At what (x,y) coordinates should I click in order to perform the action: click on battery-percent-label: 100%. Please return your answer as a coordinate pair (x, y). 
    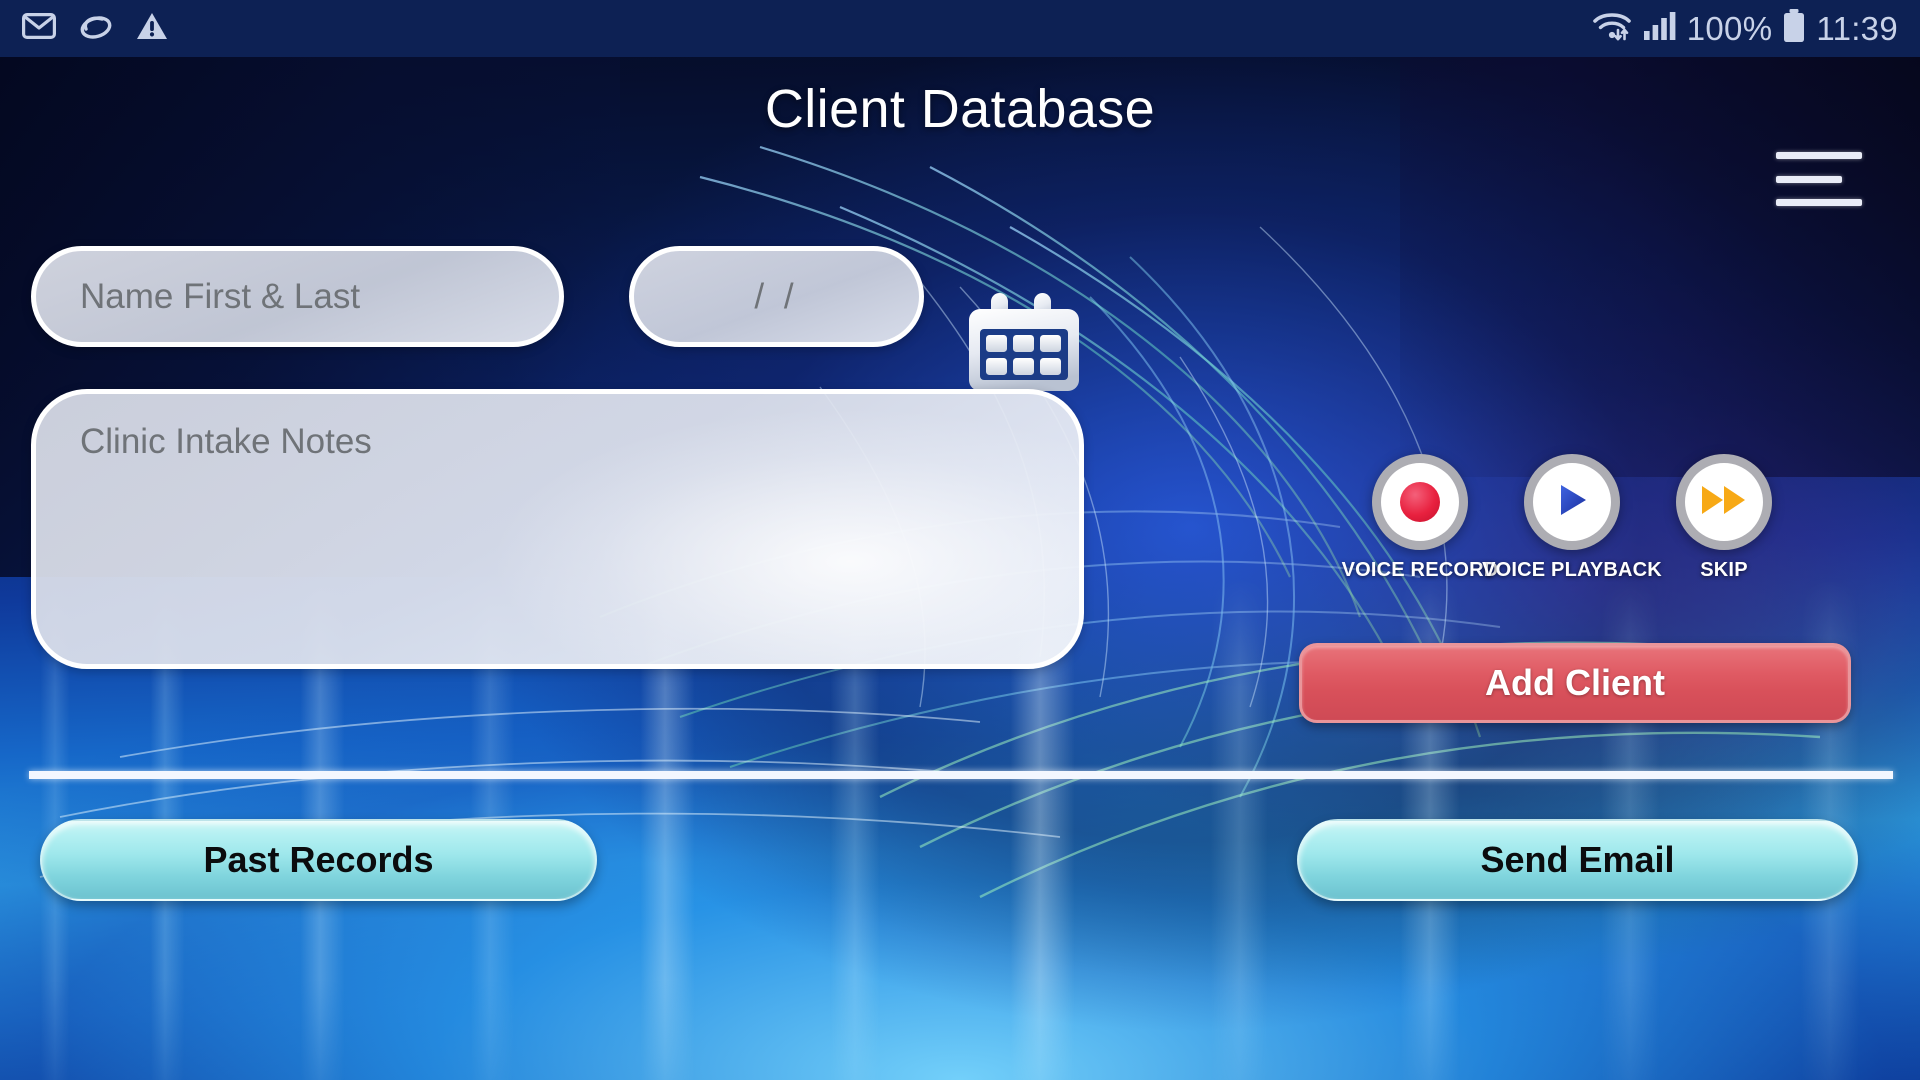
    Looking at the image, I should click on (1729, 28).